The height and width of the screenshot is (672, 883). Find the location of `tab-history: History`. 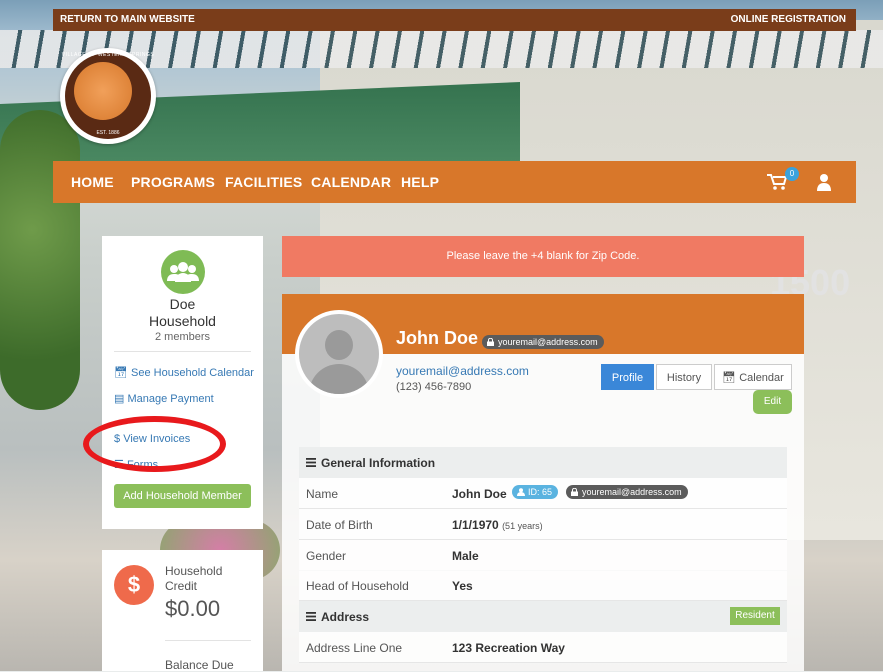

tab-history: History is located at coordinates (684, 377).